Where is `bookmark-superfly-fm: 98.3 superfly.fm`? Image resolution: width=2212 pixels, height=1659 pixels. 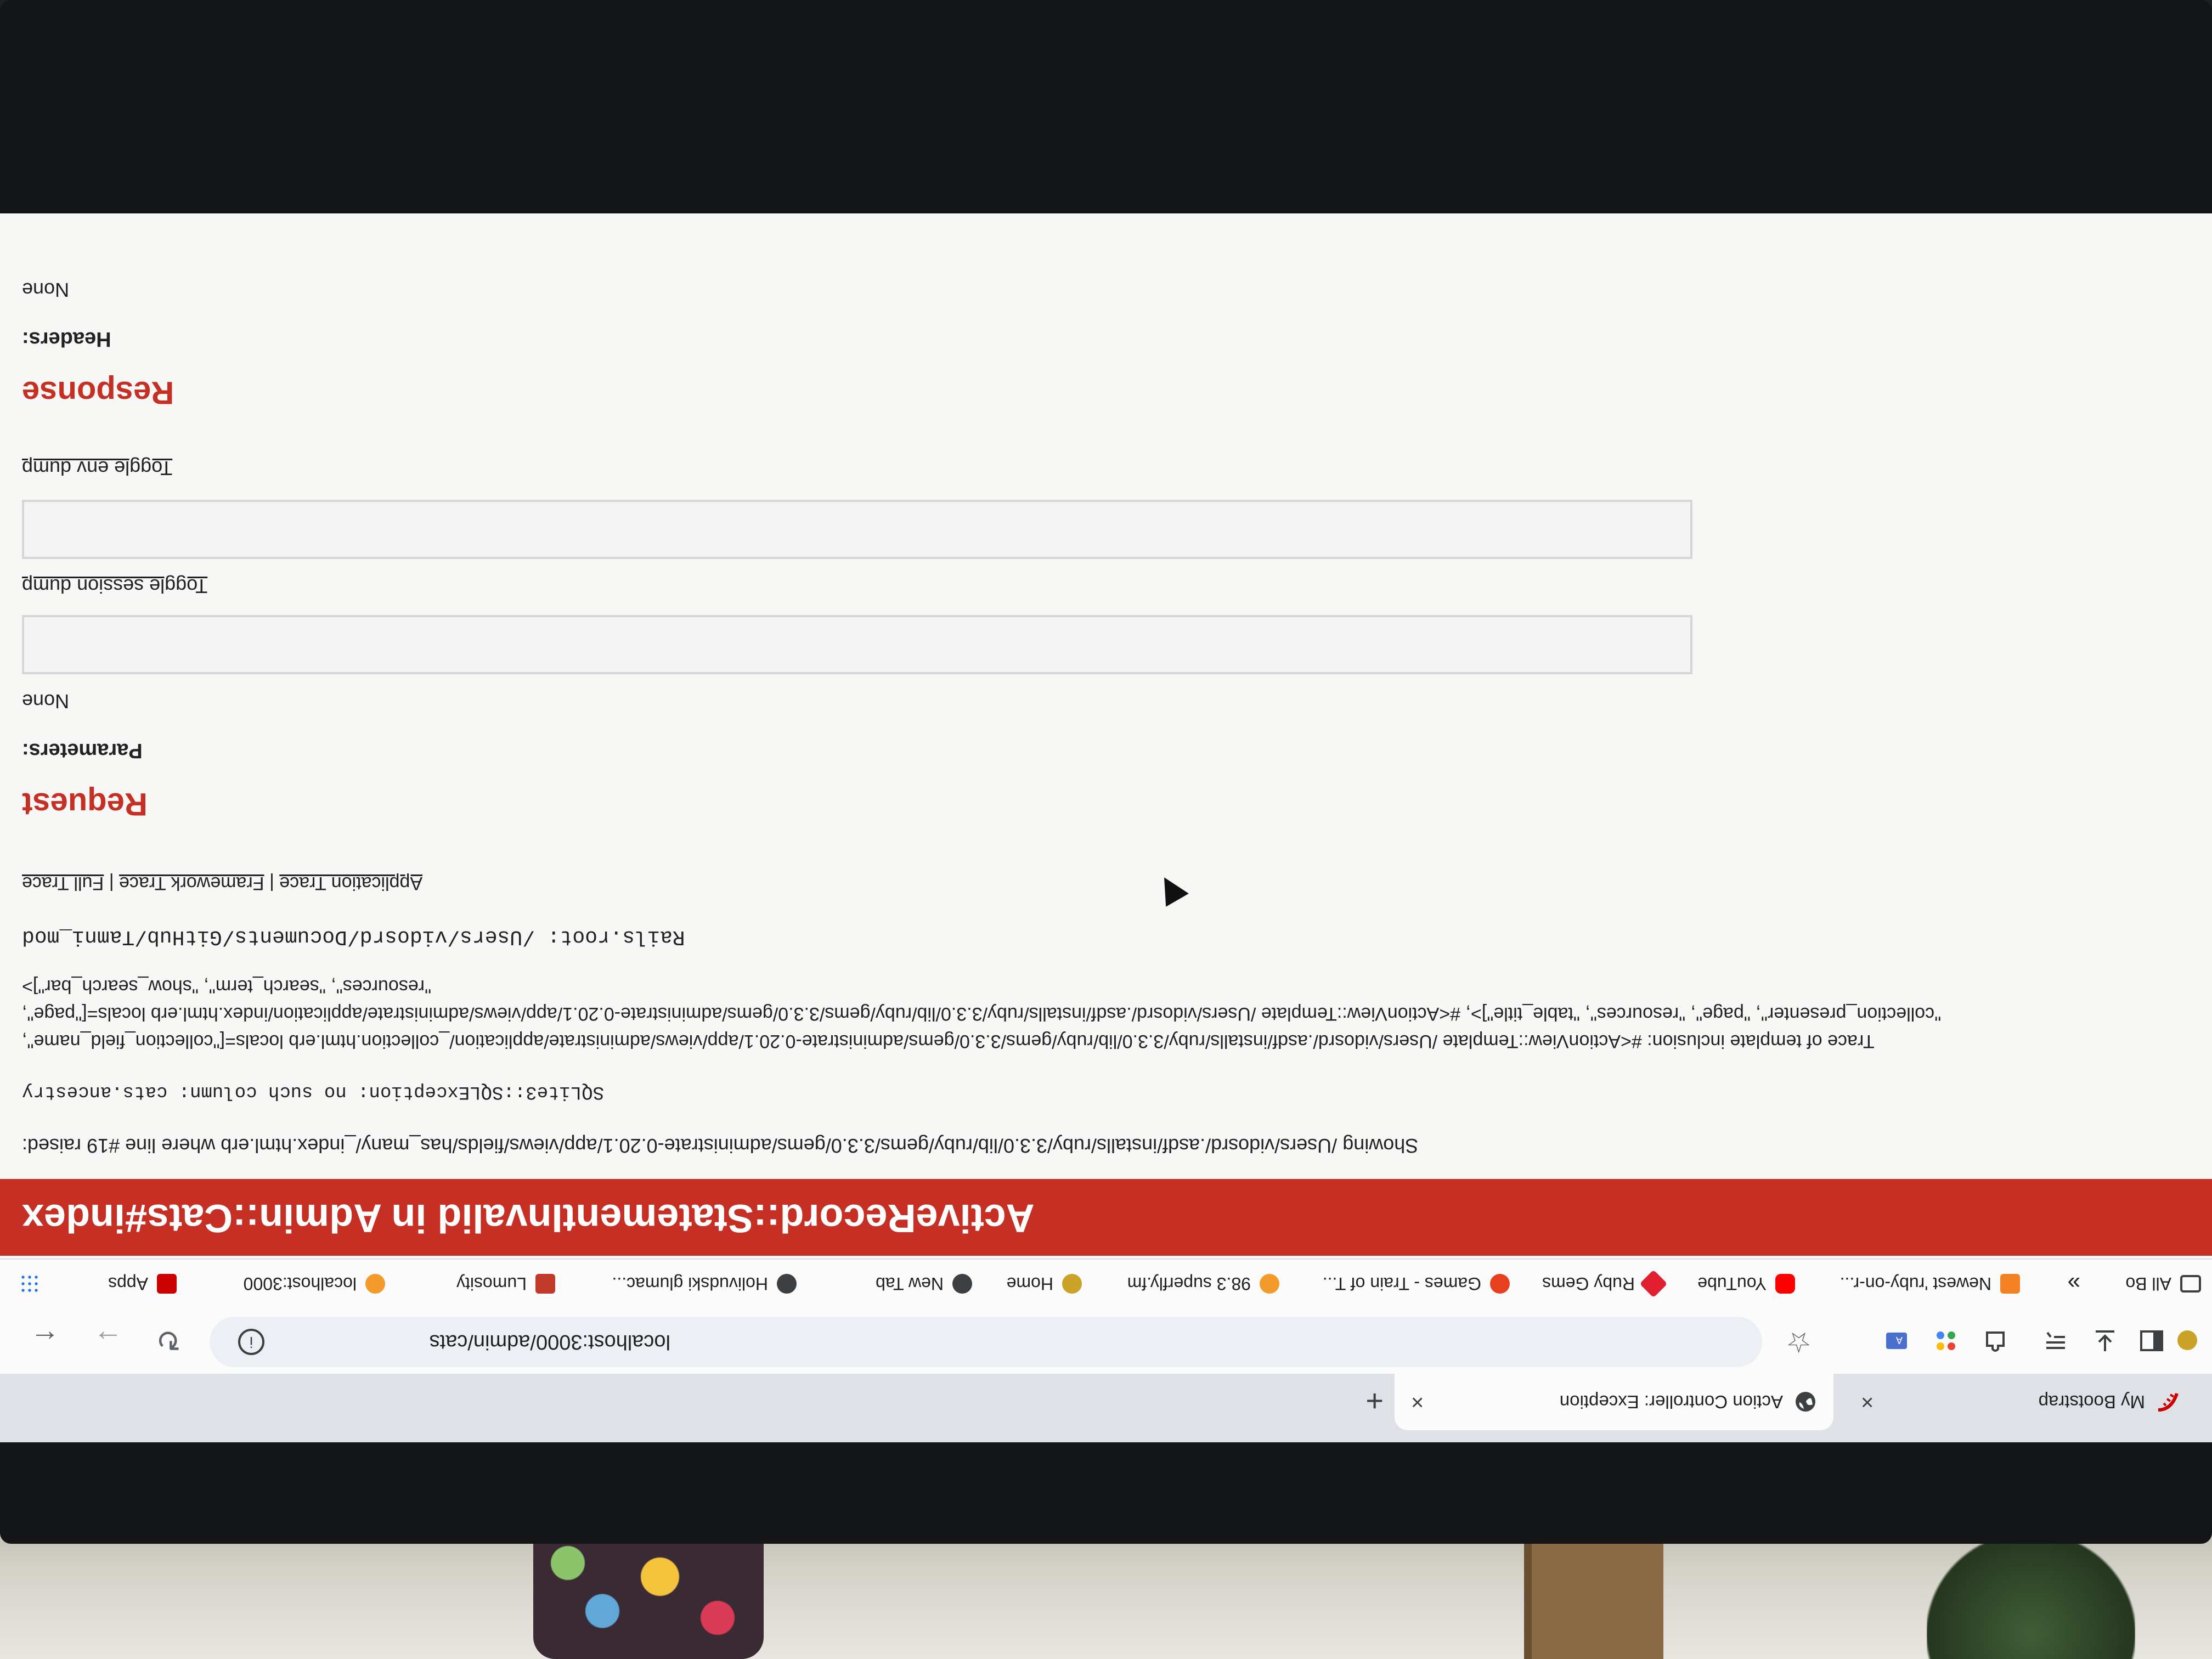 bookmark-superfly-fm: 98.3 superfly.fm is located at coordinates (1203, 1283).